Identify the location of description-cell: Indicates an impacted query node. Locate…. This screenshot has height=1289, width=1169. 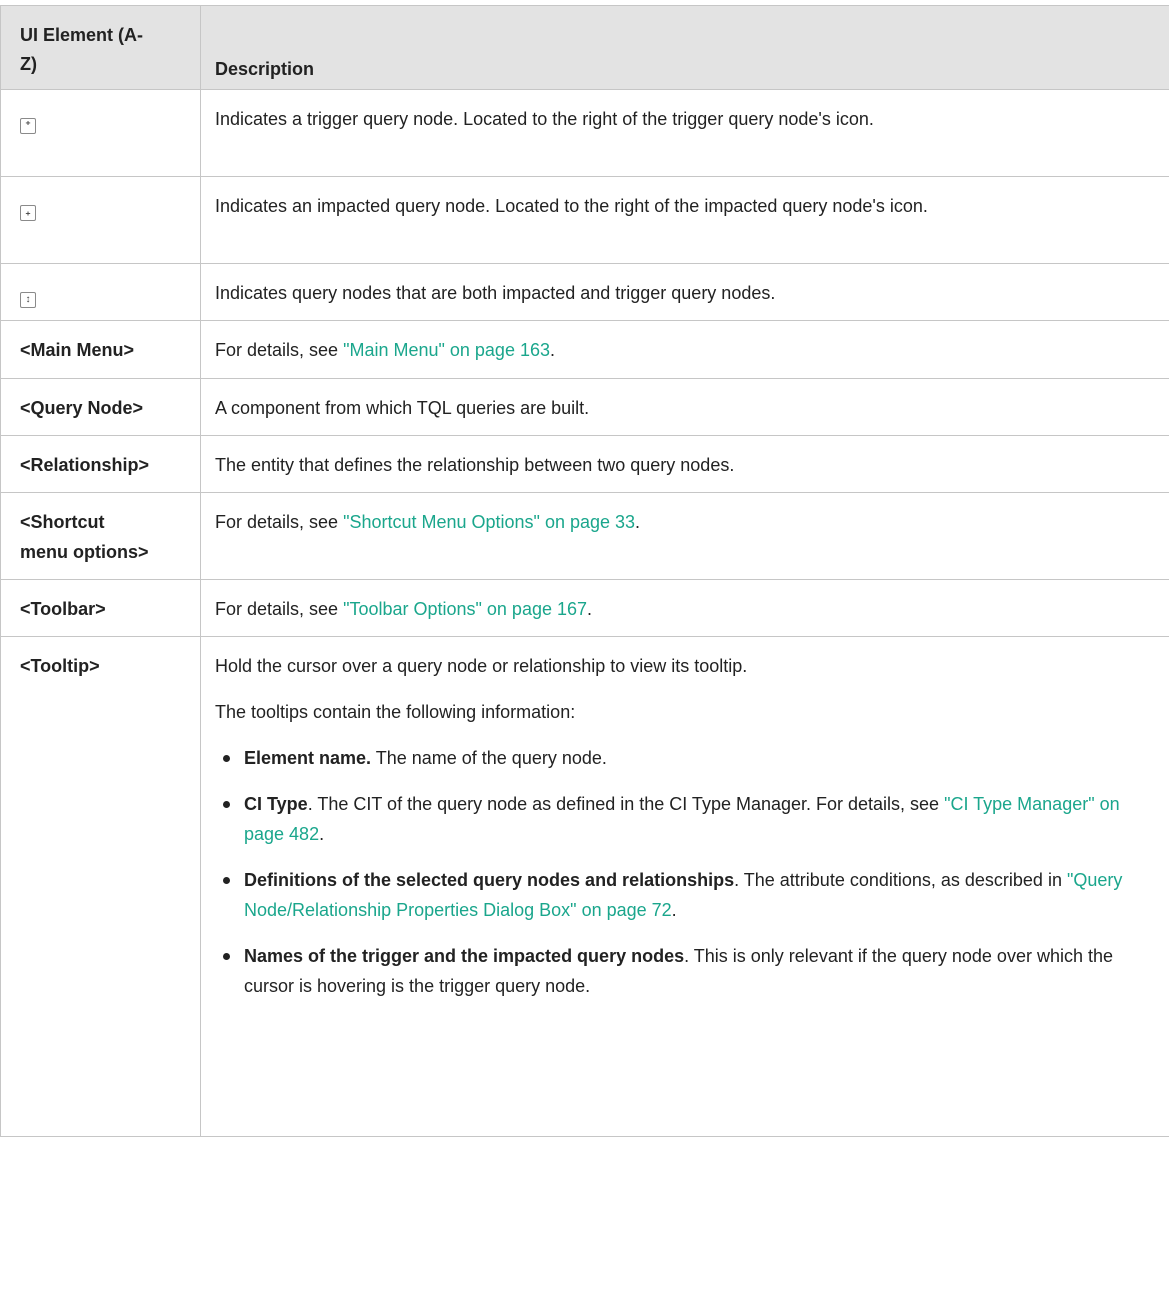
(684, 220).